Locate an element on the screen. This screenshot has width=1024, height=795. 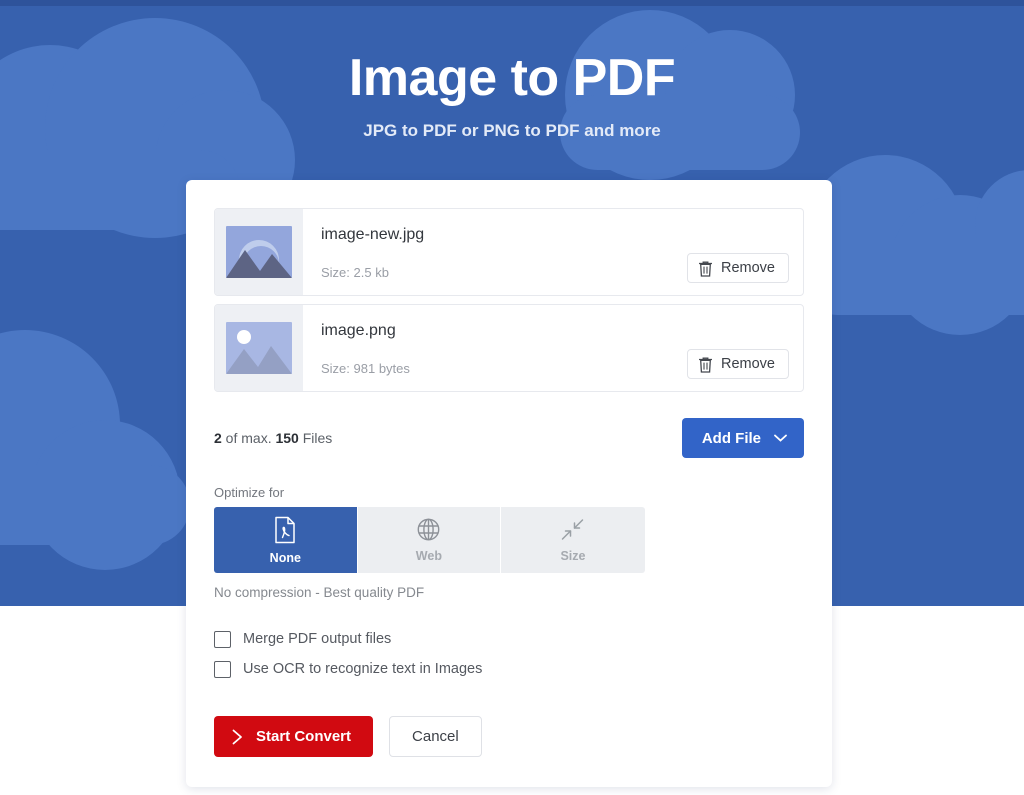
file-counter-row: 2 of max. 150 Files Add File is located at coordinates (509, 438).